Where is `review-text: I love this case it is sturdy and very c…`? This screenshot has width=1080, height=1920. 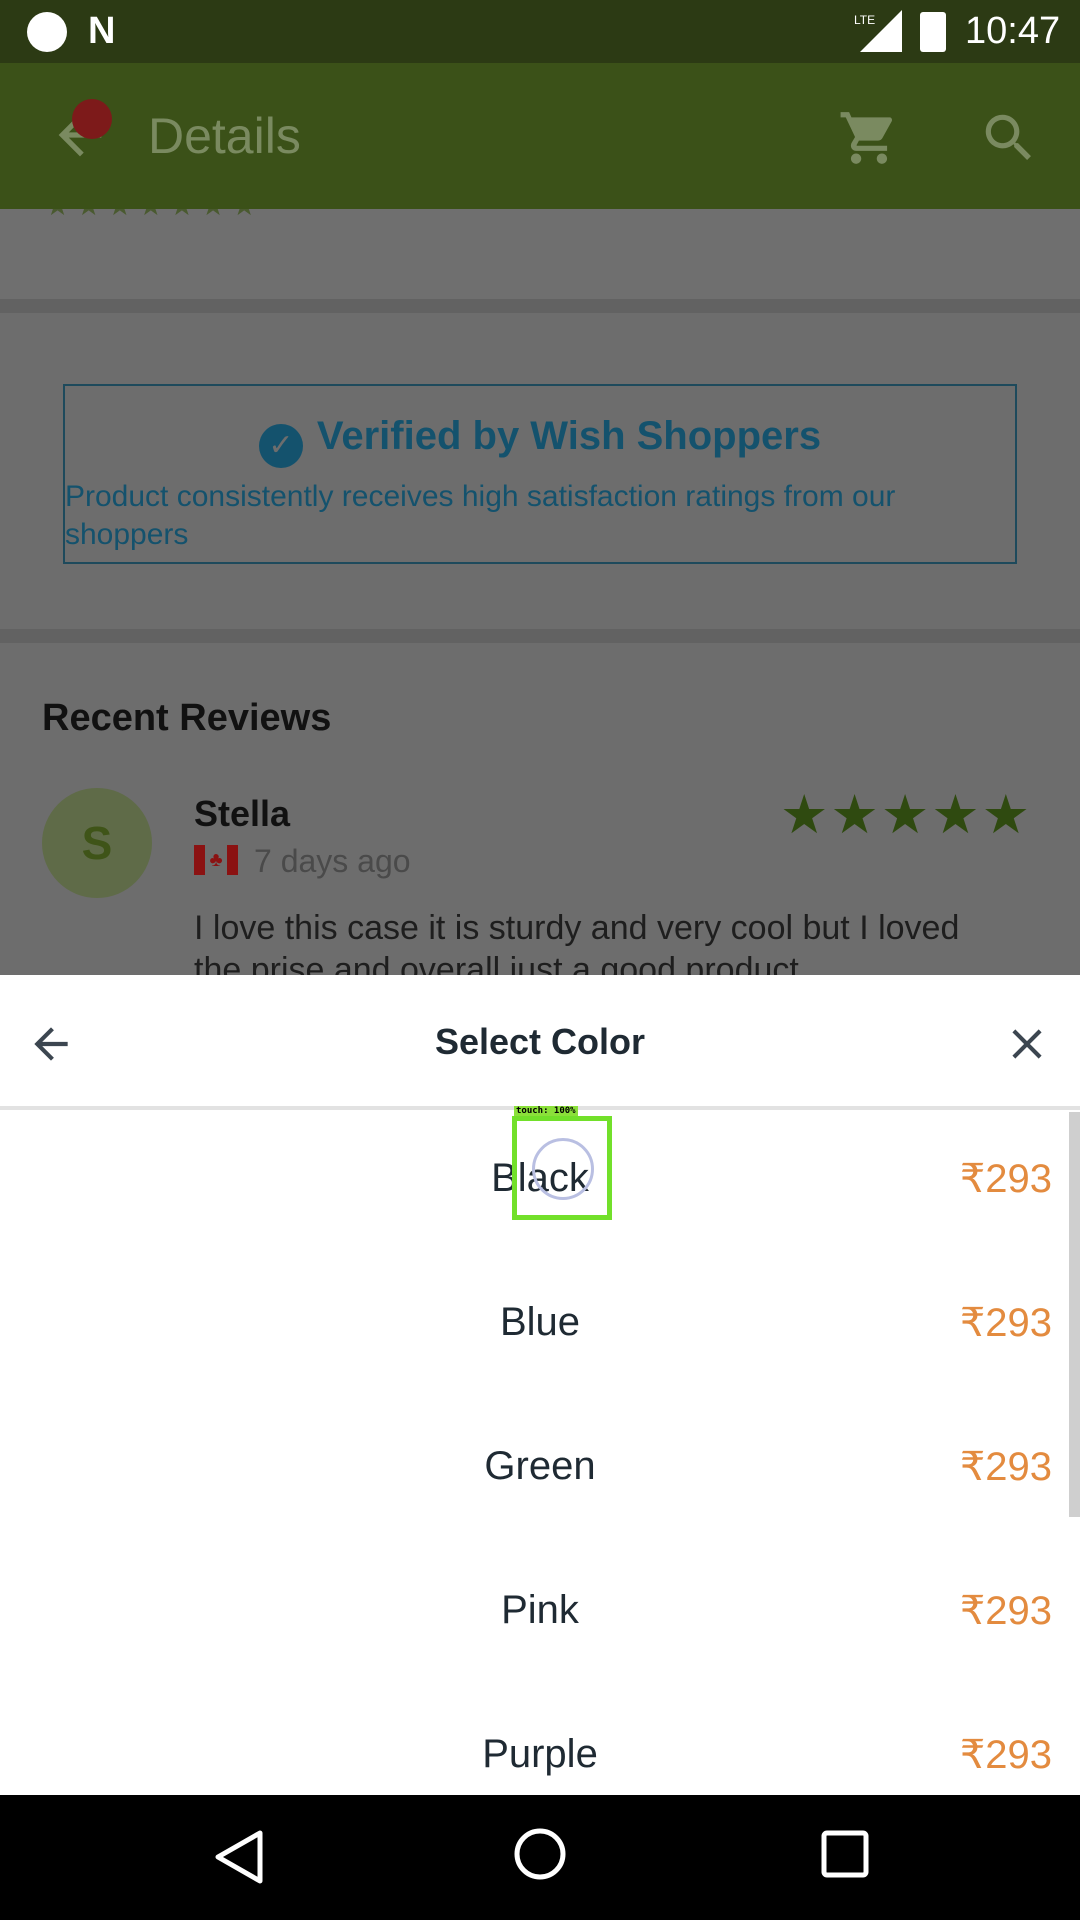
review-text: I love this case it is sturdy and very c… is located at coordinates (577, 942).